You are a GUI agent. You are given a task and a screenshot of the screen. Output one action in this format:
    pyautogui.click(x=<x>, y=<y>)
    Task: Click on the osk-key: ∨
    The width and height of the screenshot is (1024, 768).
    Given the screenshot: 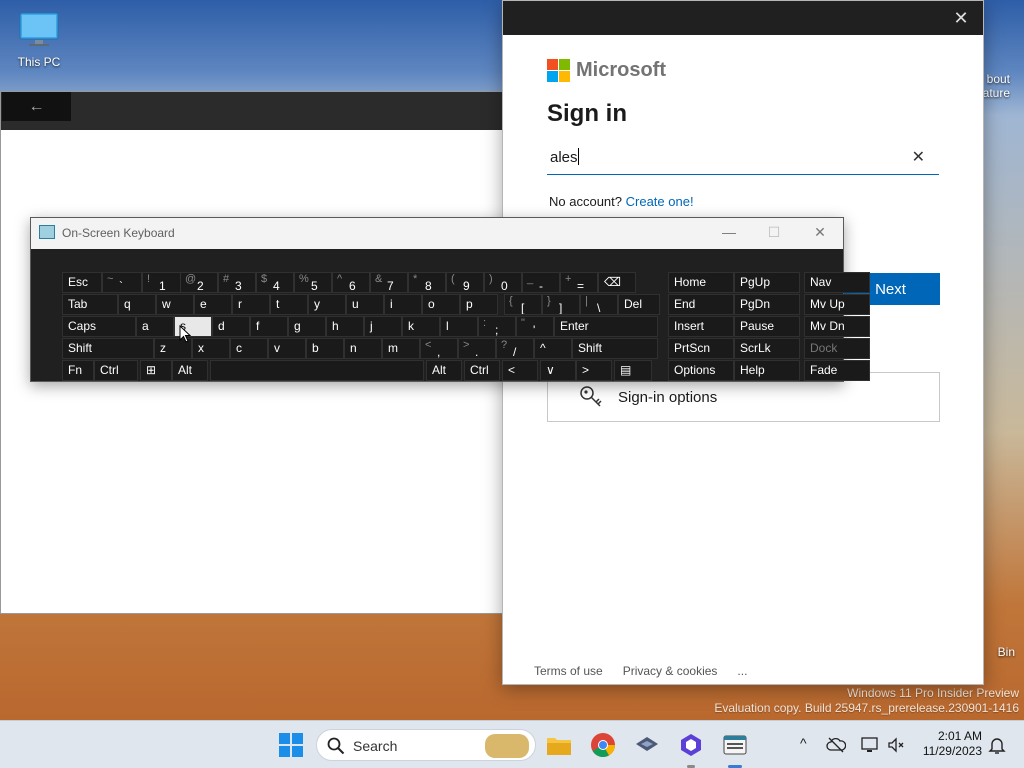 What is the action you would take?
    pyautogui.click(x=558, y=370)
    